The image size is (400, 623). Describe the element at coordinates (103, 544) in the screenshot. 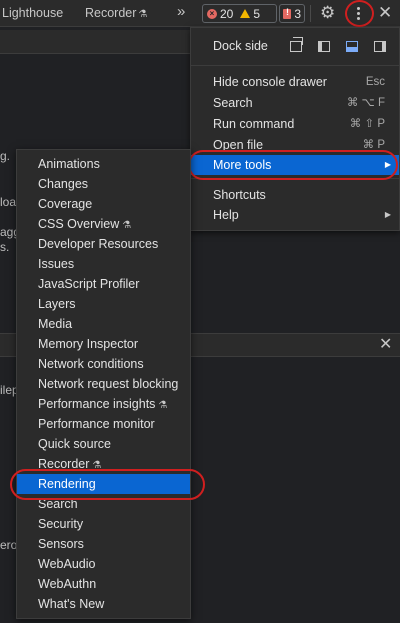

I see `submenu-item-sensors: Sensors` at that location.